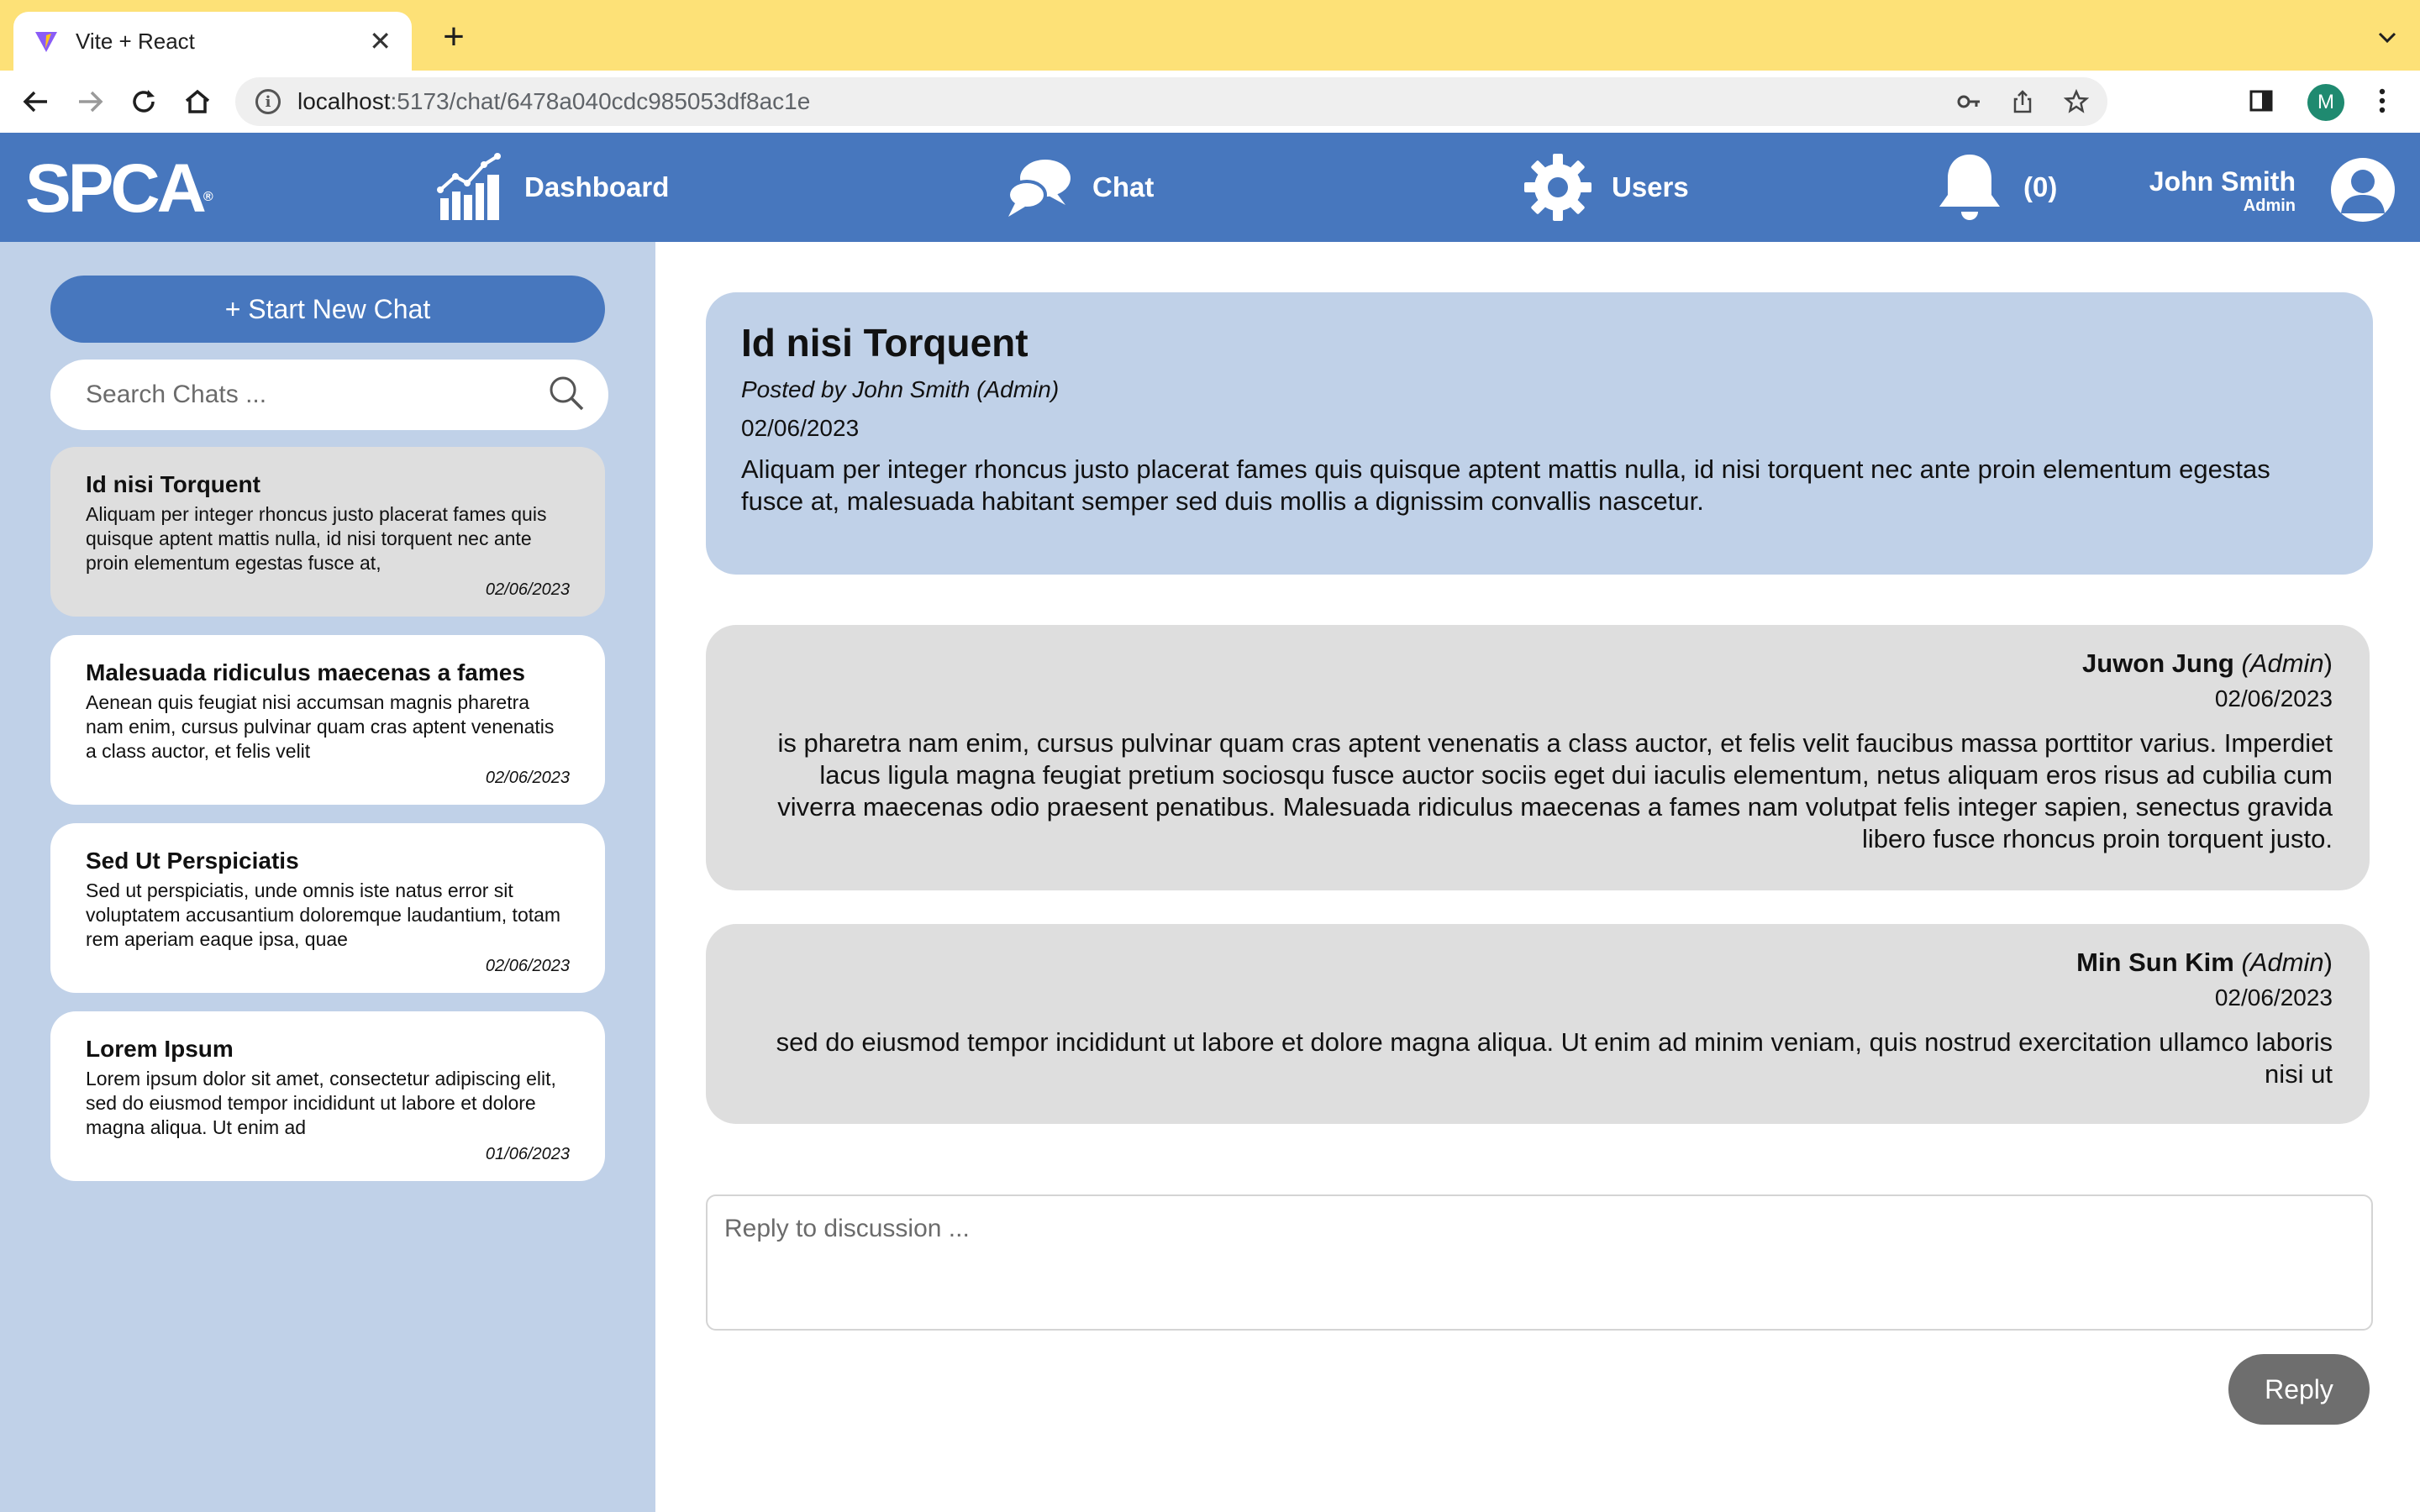 The width and height of the screenshot is (2420, 1512). What do you see at coordinates (1210, 35) in the screenshot?
I see `browser-tabstrip: Vite + React ✕ +` at bounding box center [1210, 35].